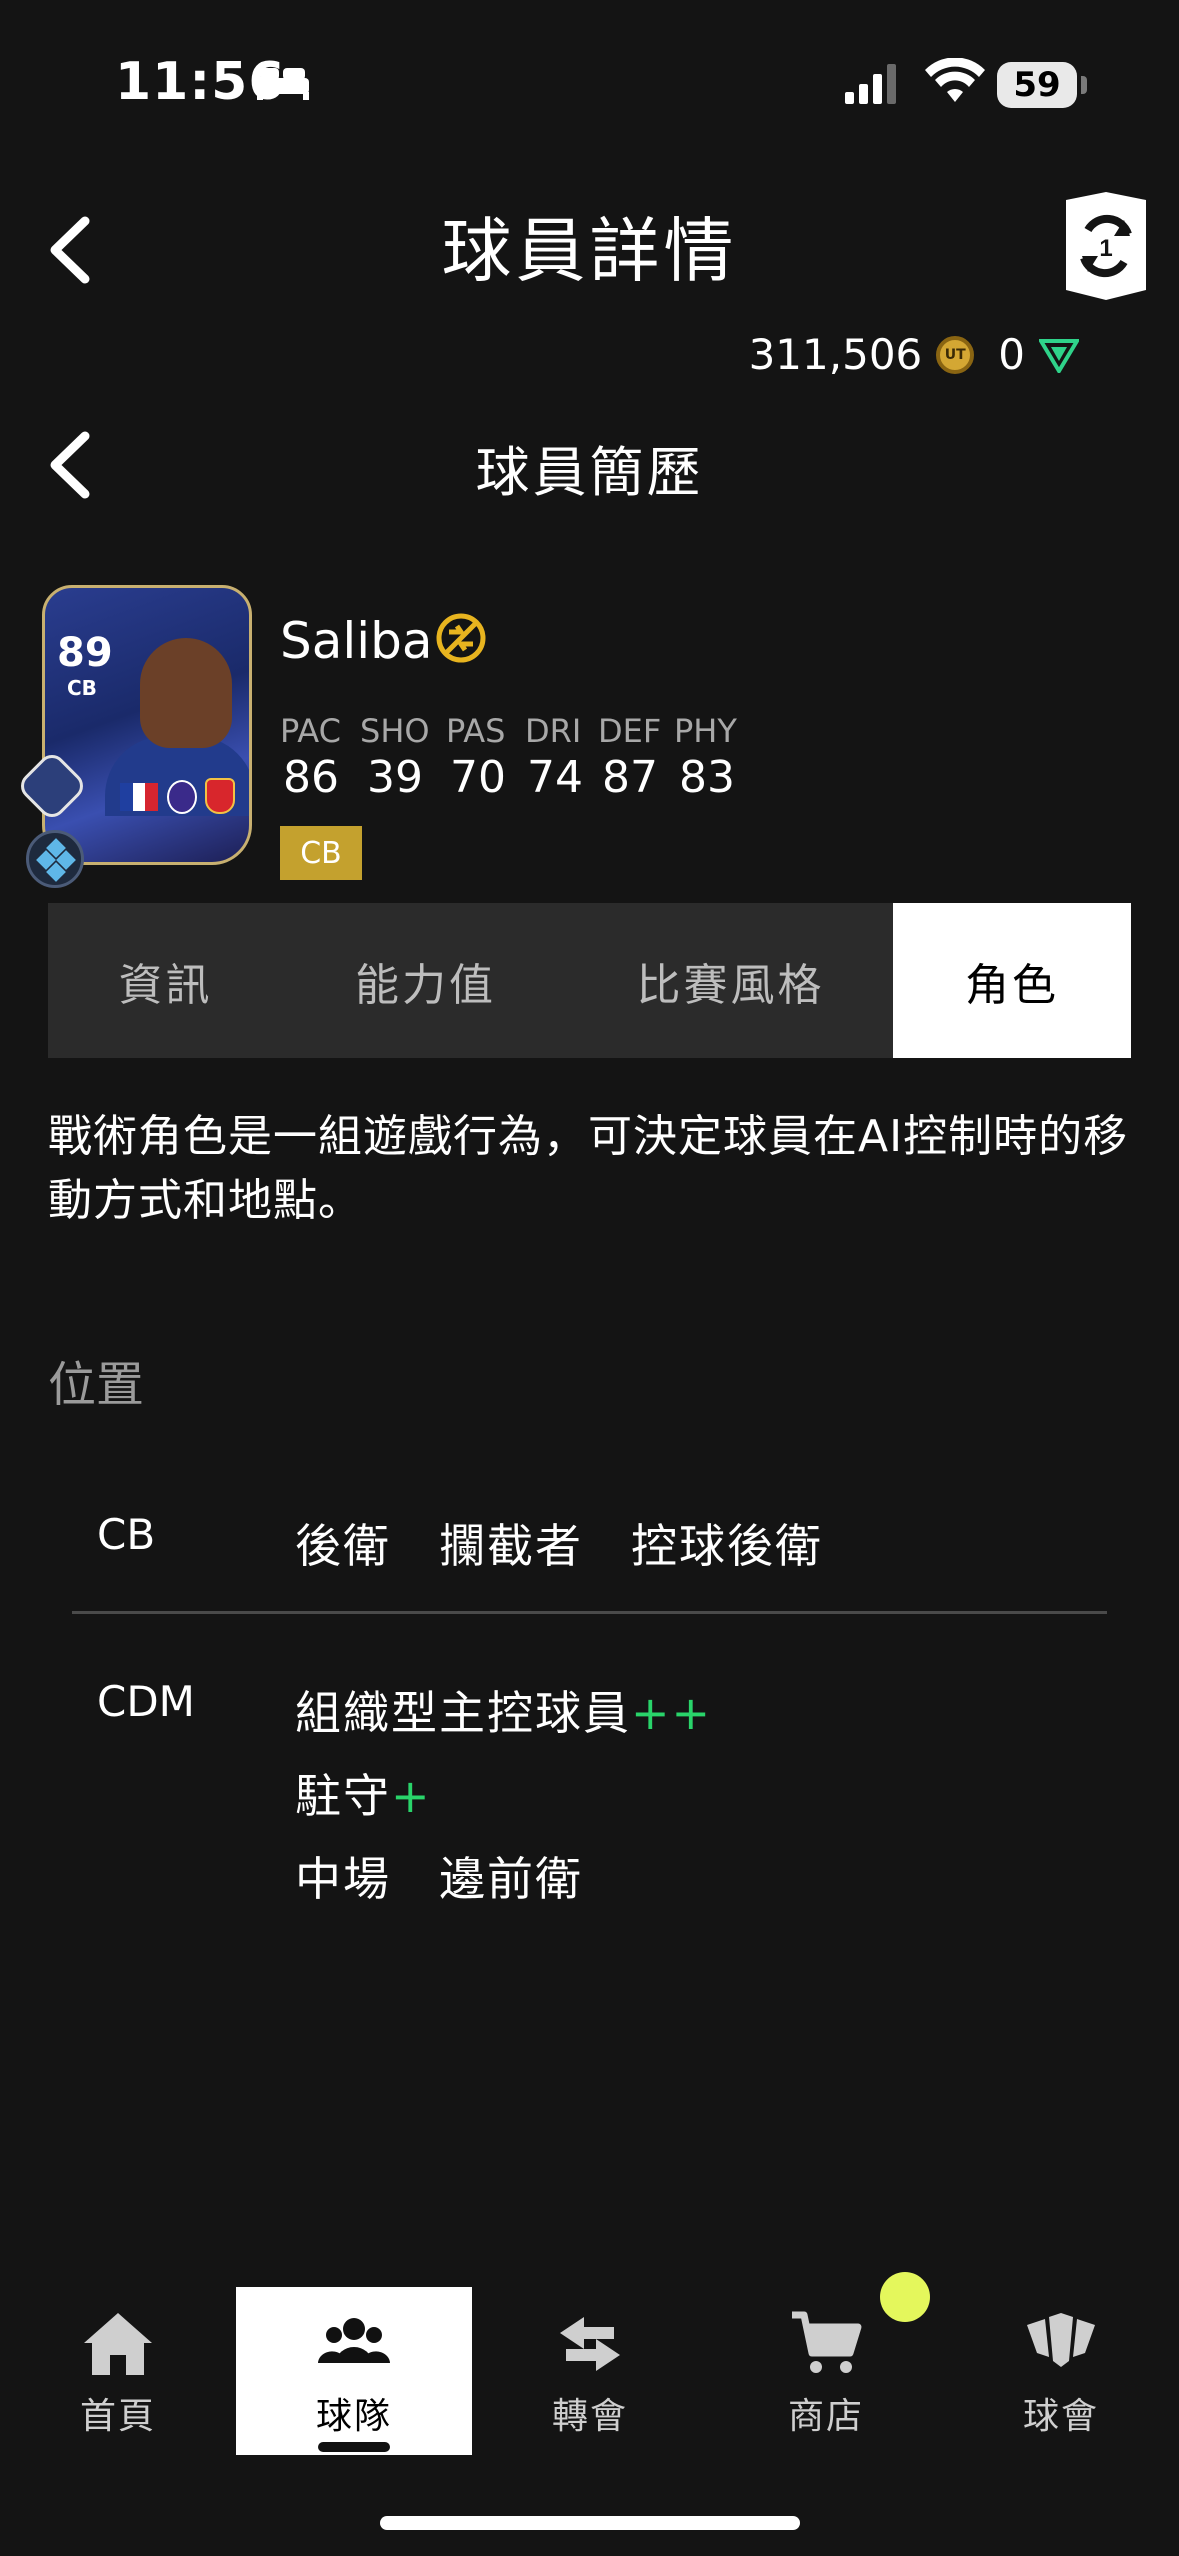  Describe the element at coordinates (1037, 85) in the screenshot. I see `battery-indicator: 59` at that location.